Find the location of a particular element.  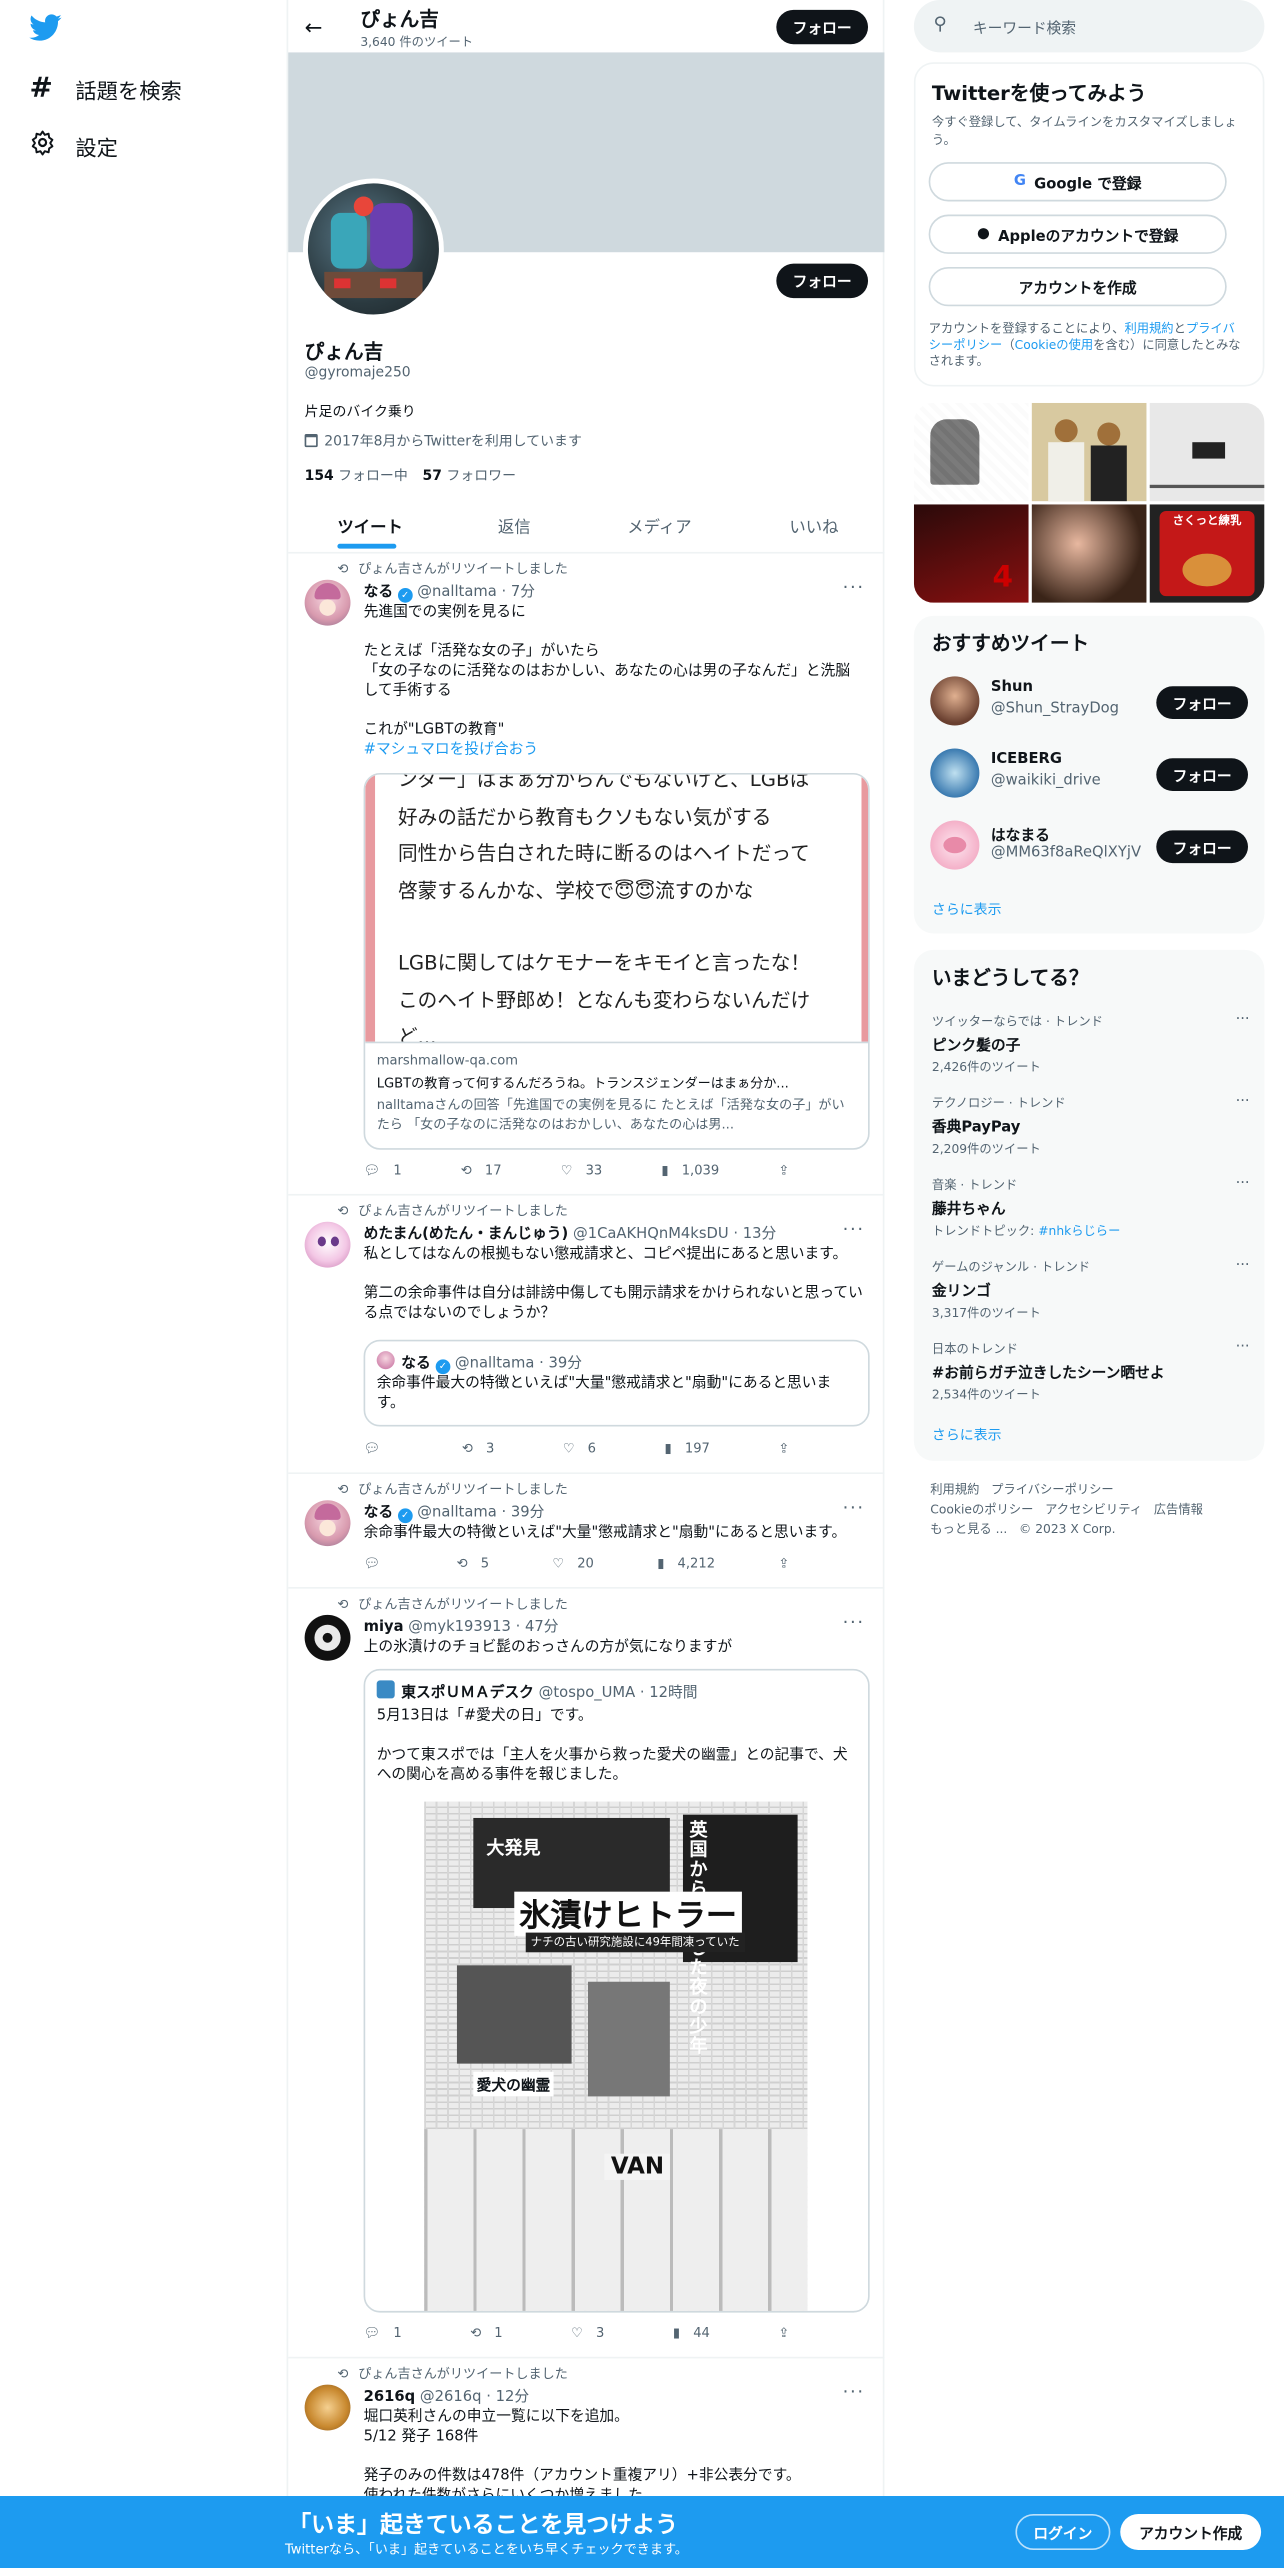

media-thumb-movie: 4 is located at coordinates (971, 553).